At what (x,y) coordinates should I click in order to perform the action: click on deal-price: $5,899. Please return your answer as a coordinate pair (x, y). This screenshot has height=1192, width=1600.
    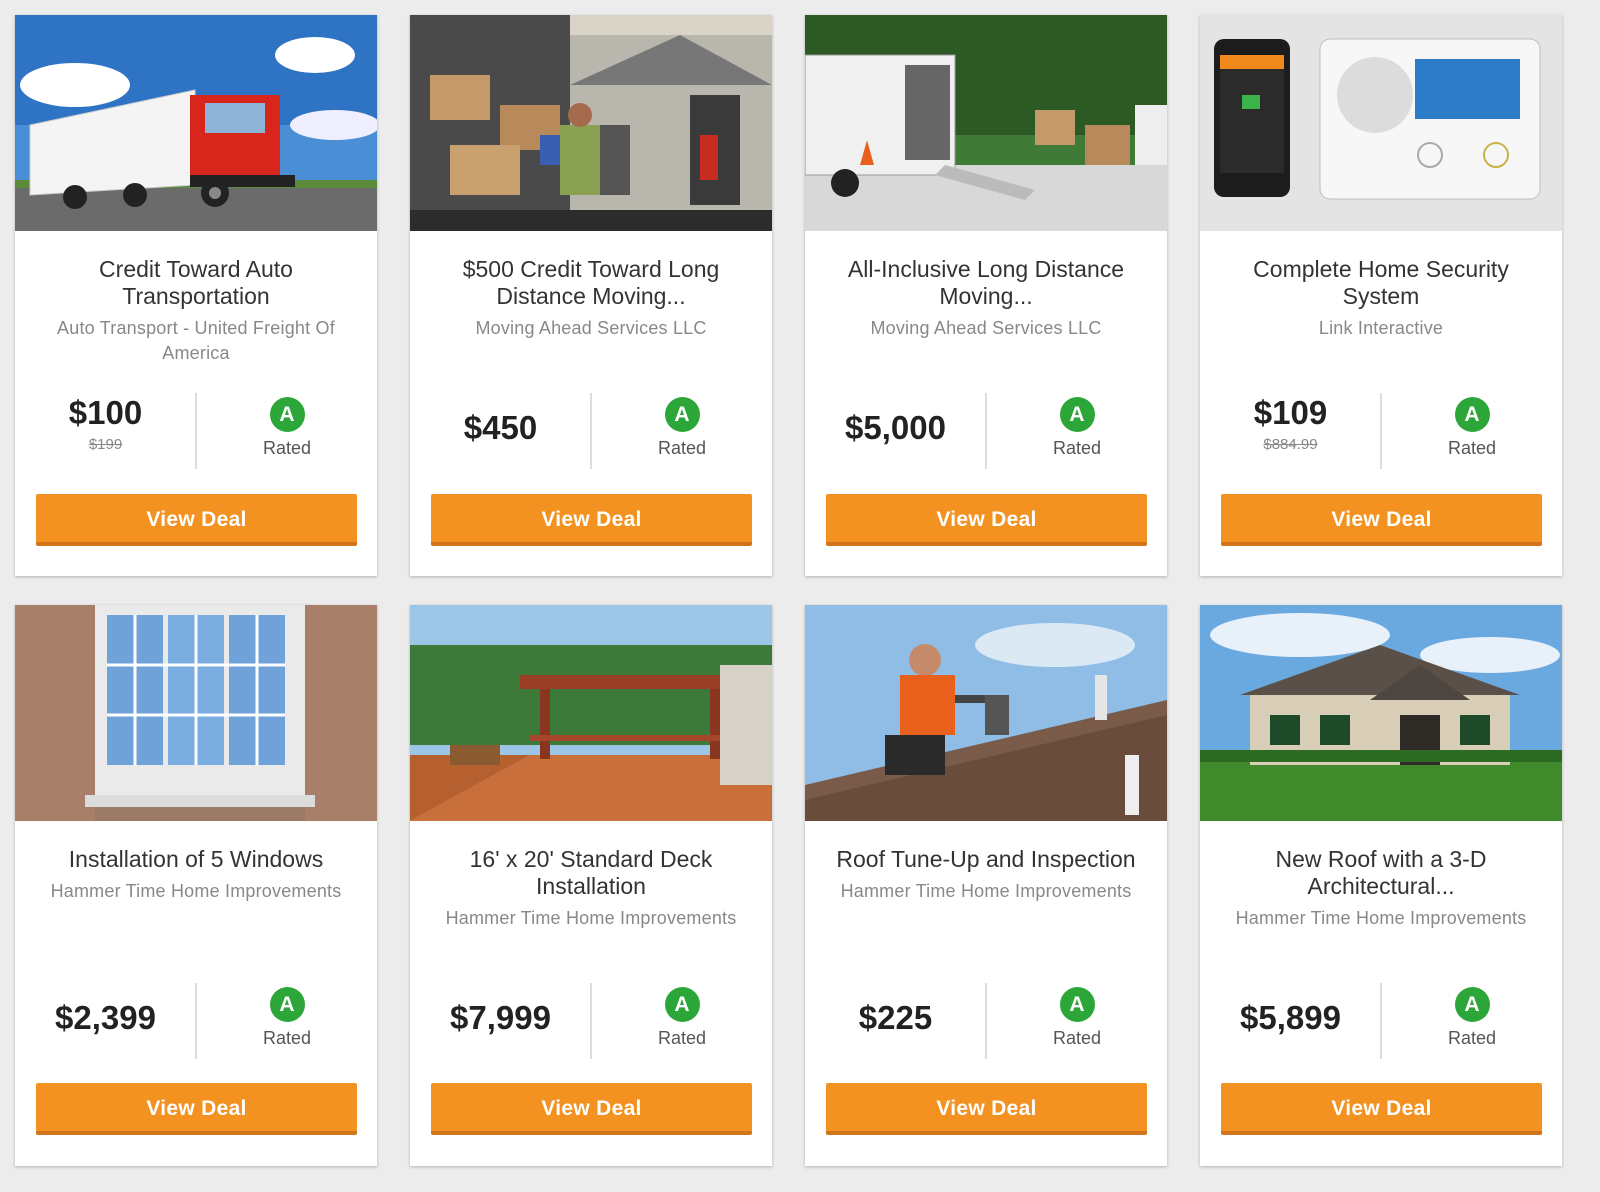
    Looking at the image, I should click on (1290, 1017).